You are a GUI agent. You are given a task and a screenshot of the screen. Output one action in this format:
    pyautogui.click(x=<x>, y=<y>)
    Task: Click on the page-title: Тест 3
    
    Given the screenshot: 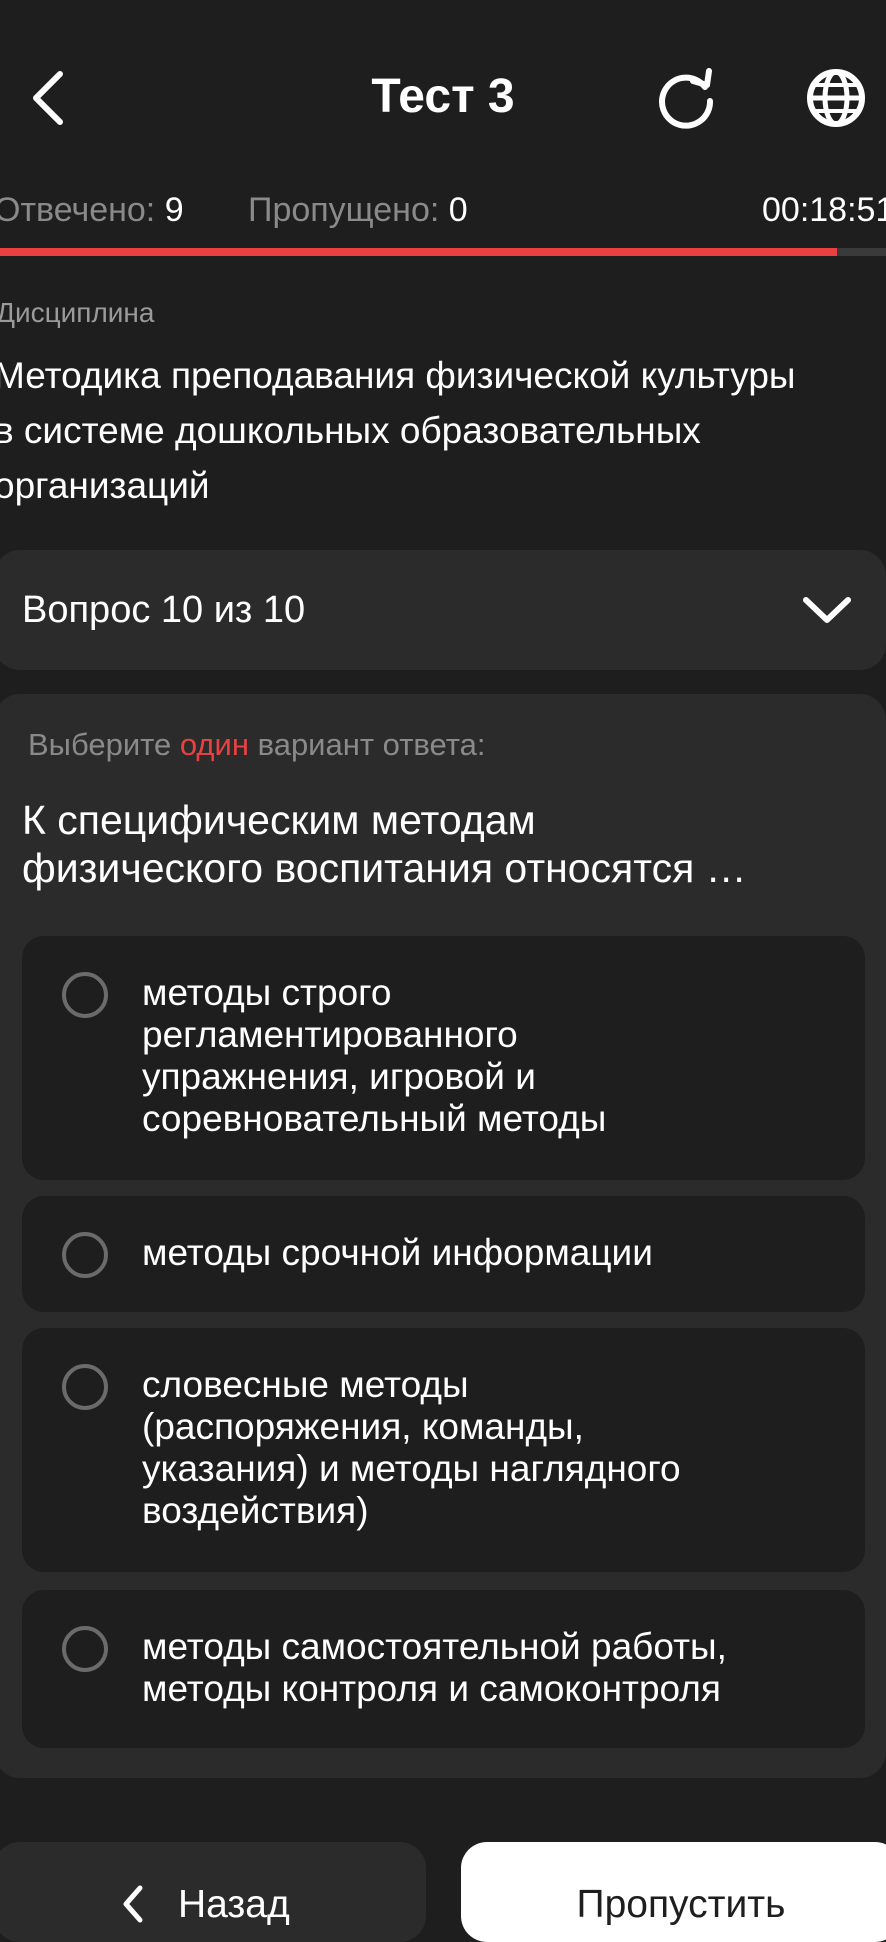 What is the action you would take?
    pyautogui.click(x=443, y=96)
    